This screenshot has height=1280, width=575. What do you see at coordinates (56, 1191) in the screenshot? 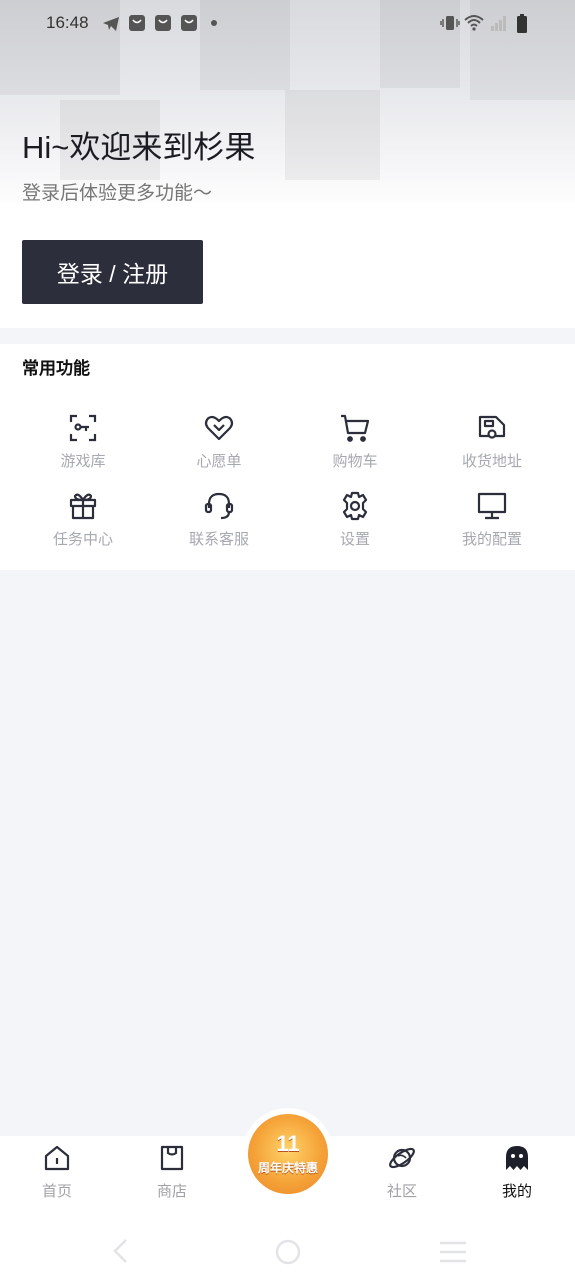
I see `nav-label: 首页` at bounding box center [56, 1191].